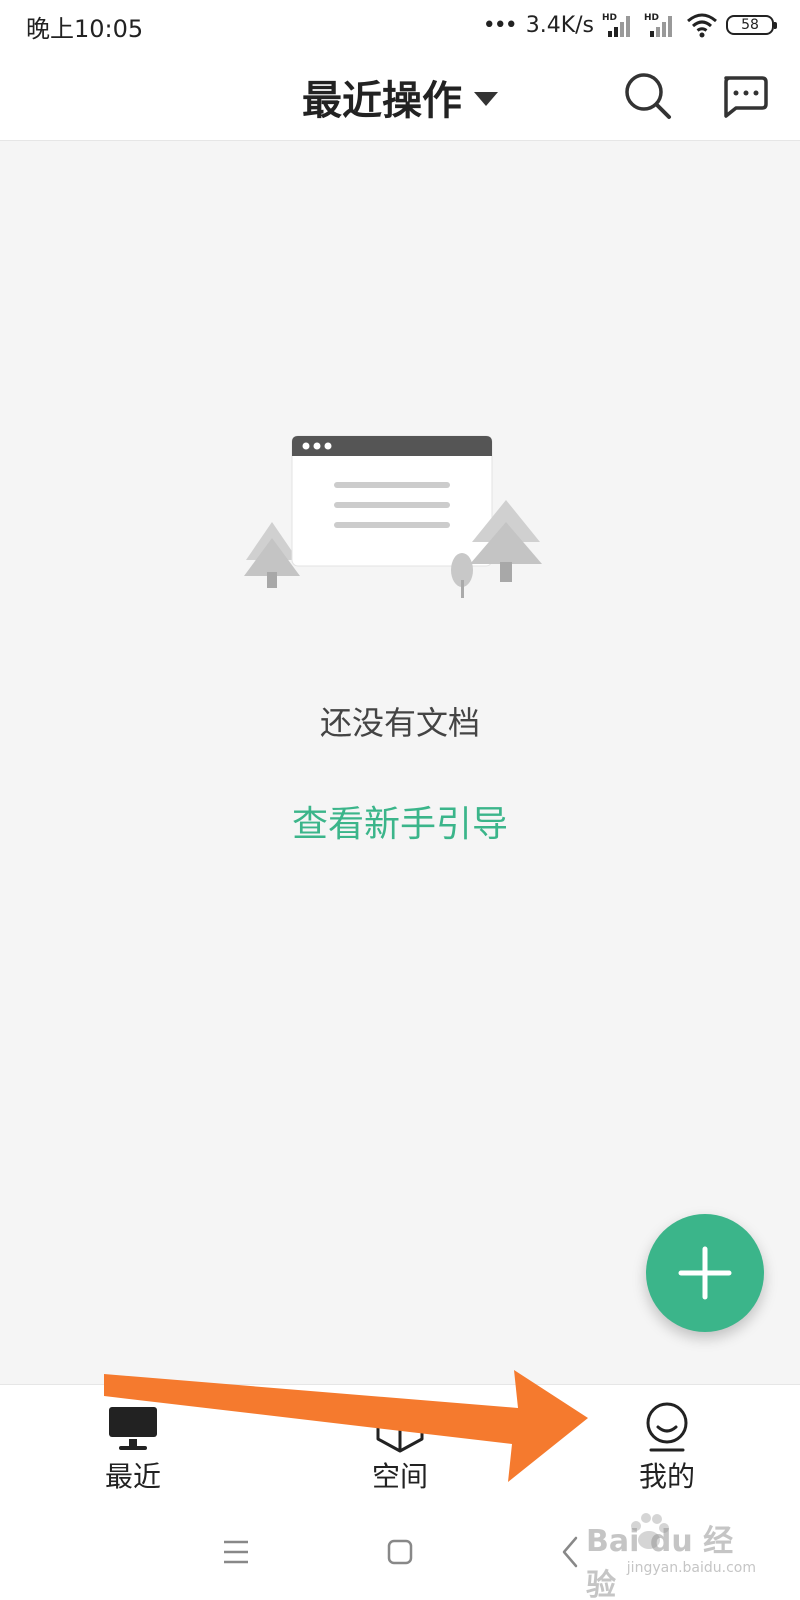  Describe the element at coordinates (744, 96) in the screenshot. I see `message-icon` at that location.